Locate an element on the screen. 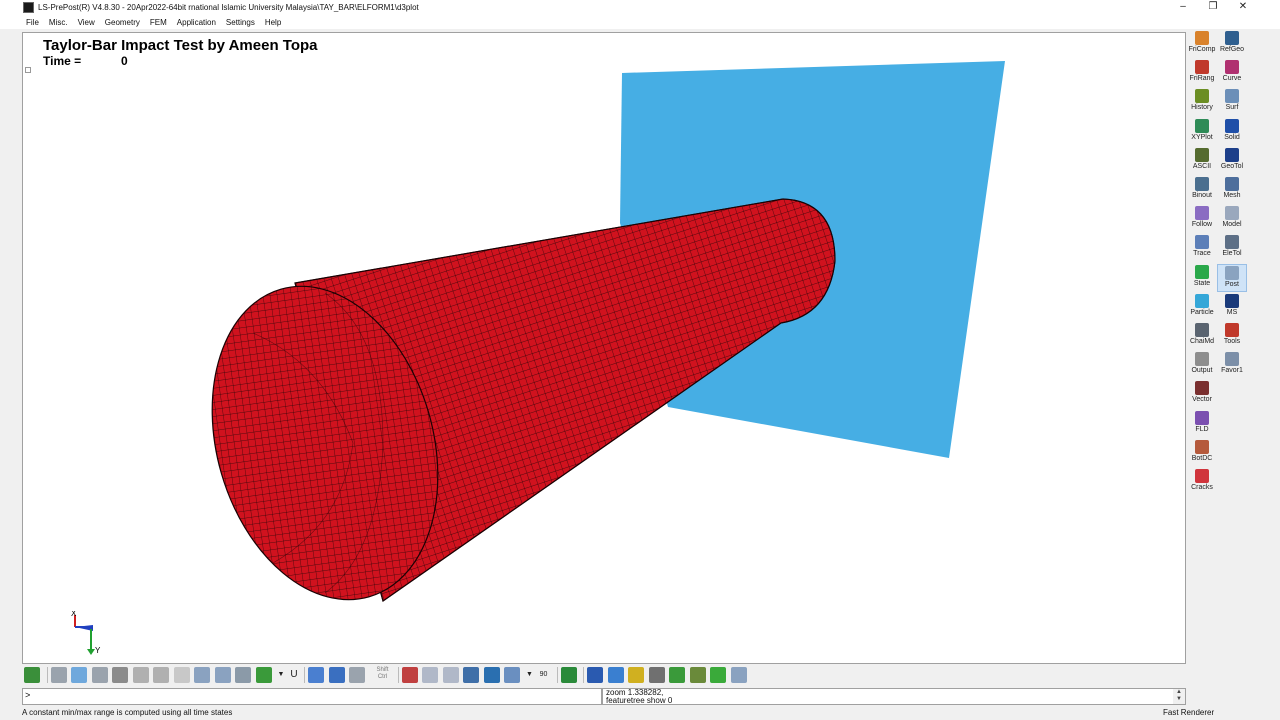 The height and width of the screenshot is (720, 1280). tool-post: Post is located at coordinates (1232, 277).